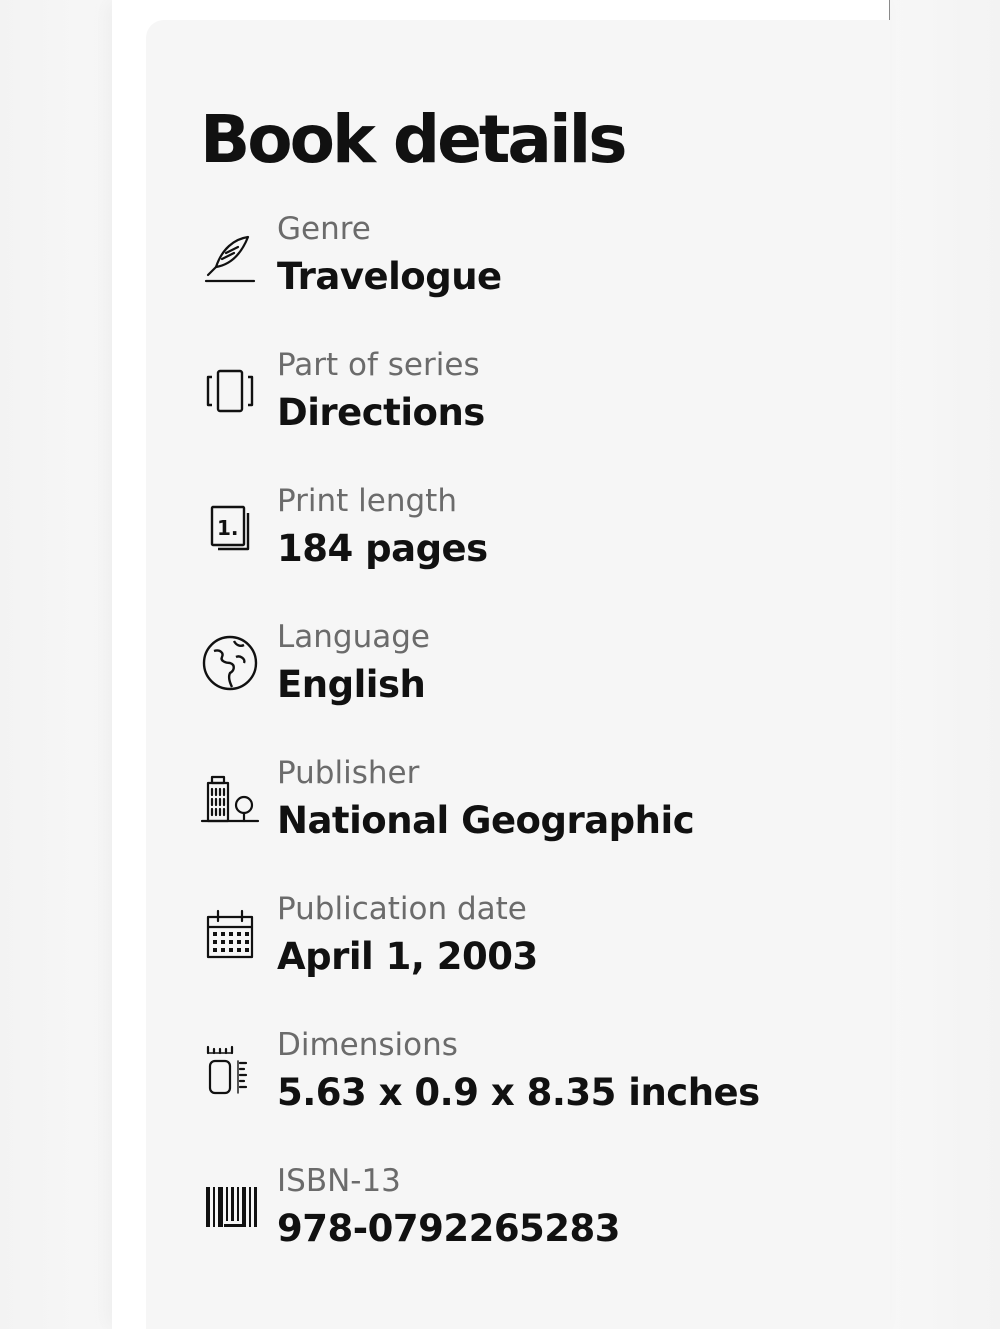 The image size is (1000, 1329). Describe the element at coordinates (486, 820) in the screenshot. I see `detail-value: National Geographic` at that location.